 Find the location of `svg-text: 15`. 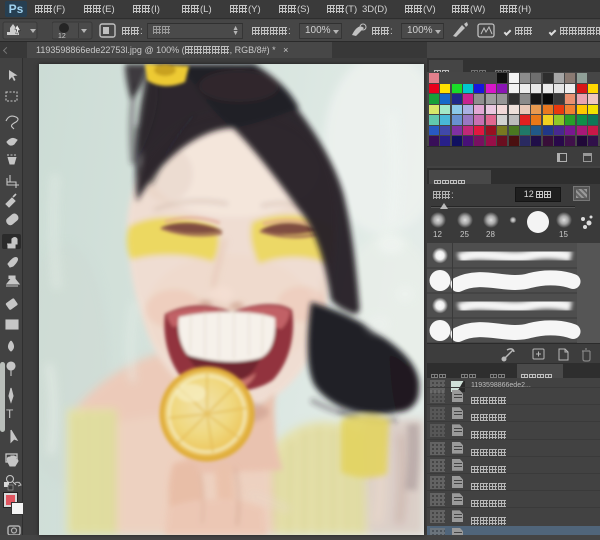

svg-text: 15 is located at coordinates (563, 234).